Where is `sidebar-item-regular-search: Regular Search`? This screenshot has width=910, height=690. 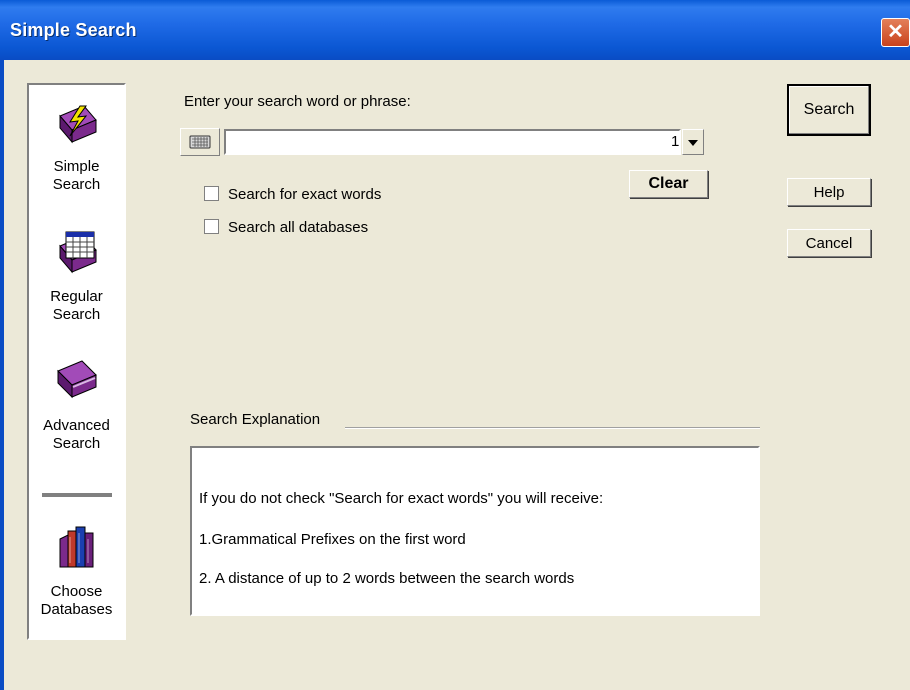 sidebar-item-regular-search: Regular Search is located at coordinates (76, 277).